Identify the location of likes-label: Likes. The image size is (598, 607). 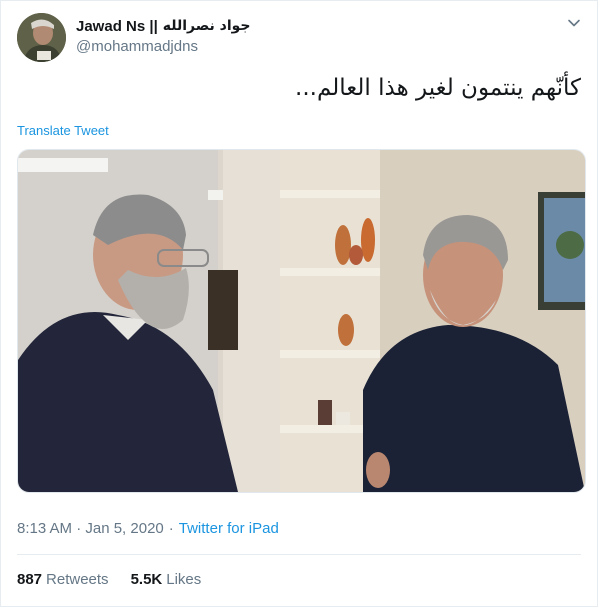
(184, 579).